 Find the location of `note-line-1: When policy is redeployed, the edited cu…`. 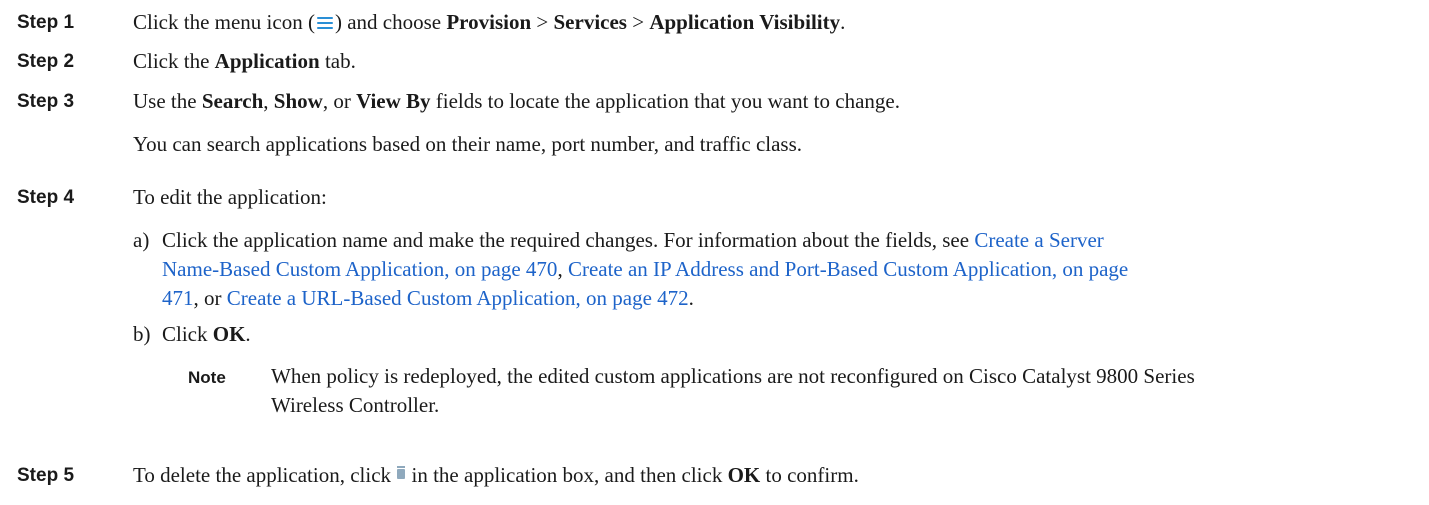

note-line-1: When policy is redeployed, the edited cu… is located at coordinates (733, 376).